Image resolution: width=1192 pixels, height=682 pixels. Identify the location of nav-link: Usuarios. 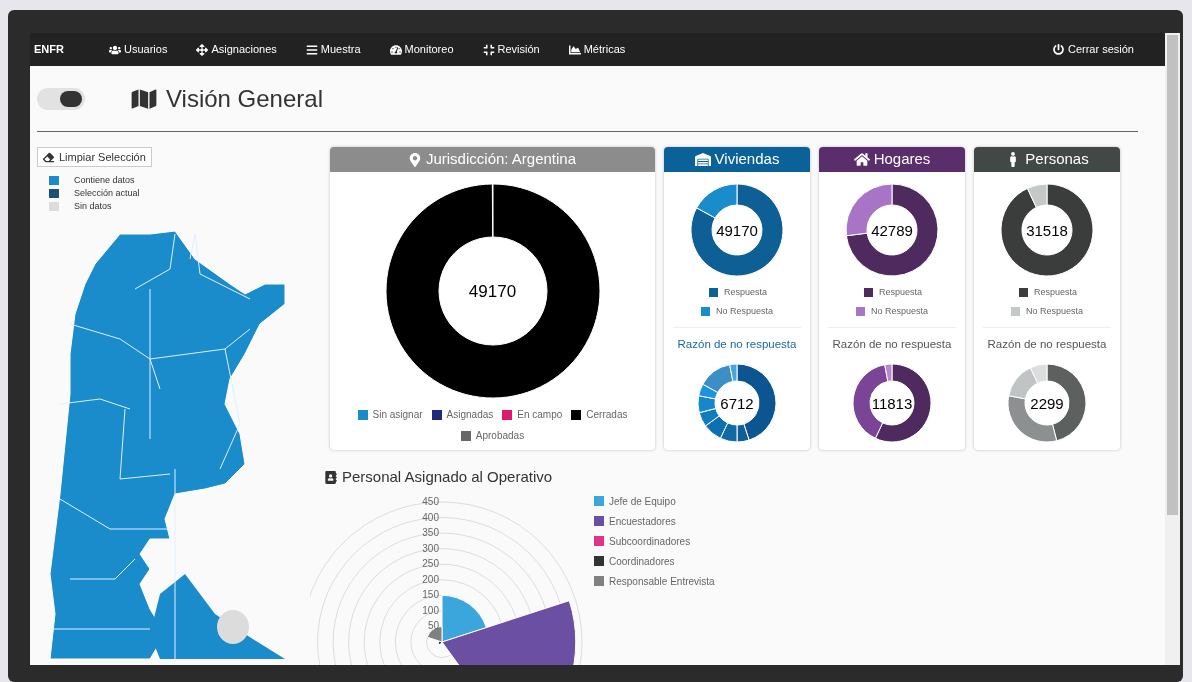
(138, 49).